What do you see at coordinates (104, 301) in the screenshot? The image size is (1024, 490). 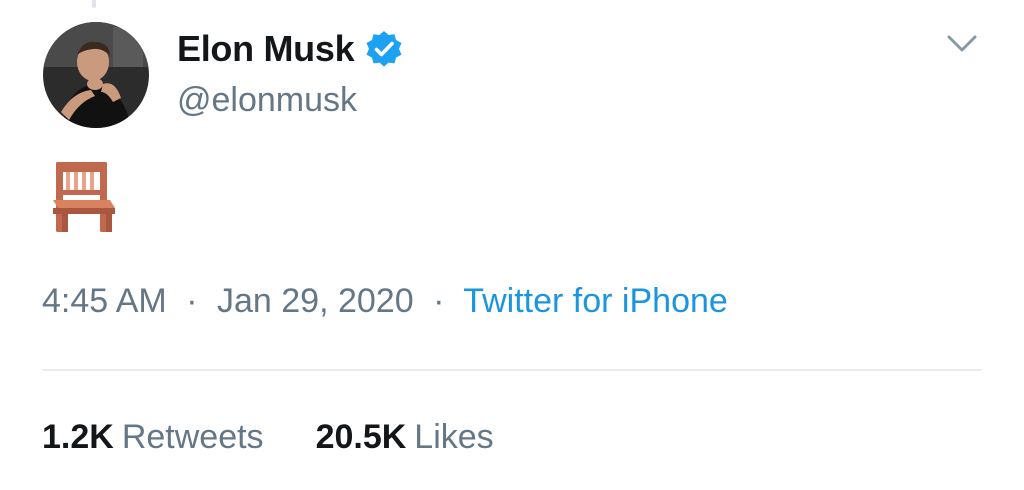 I see `tweet-time: 4:45 AM` at bounding box center [104, 301].